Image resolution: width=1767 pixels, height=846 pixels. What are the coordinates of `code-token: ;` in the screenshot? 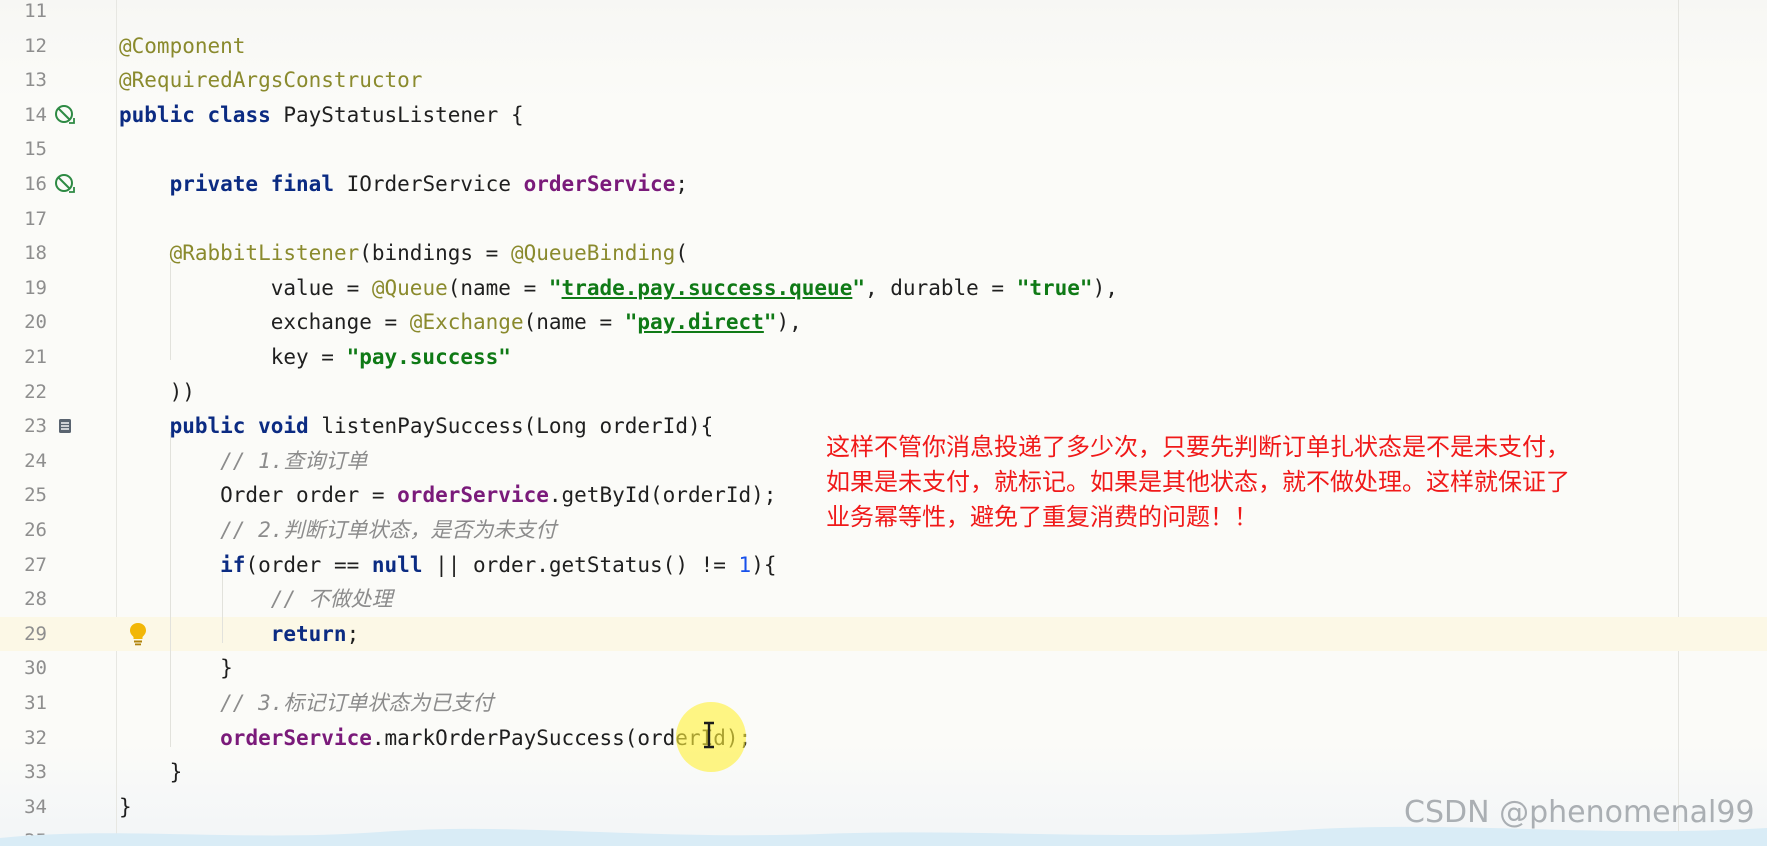 It's located at (353, 633).